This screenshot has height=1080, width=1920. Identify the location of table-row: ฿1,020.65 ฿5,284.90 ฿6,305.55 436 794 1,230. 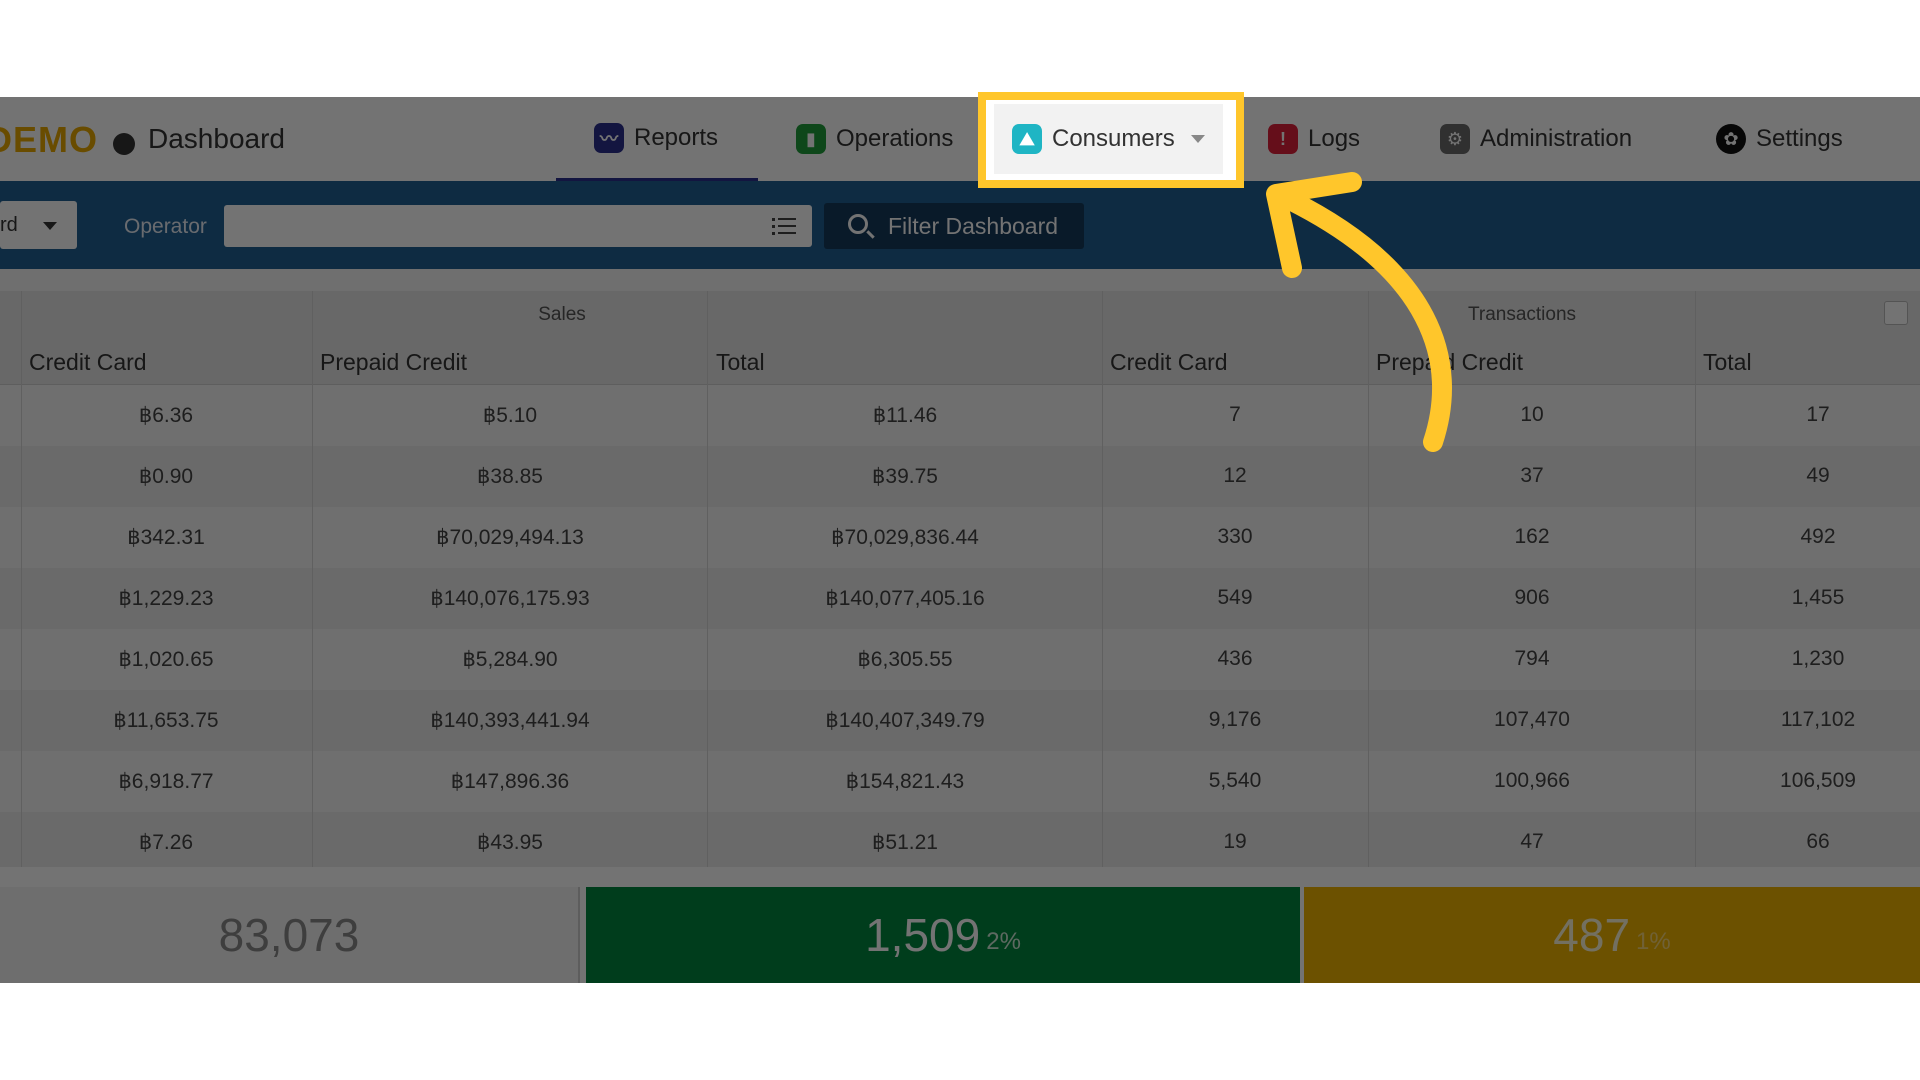
(960, 659).